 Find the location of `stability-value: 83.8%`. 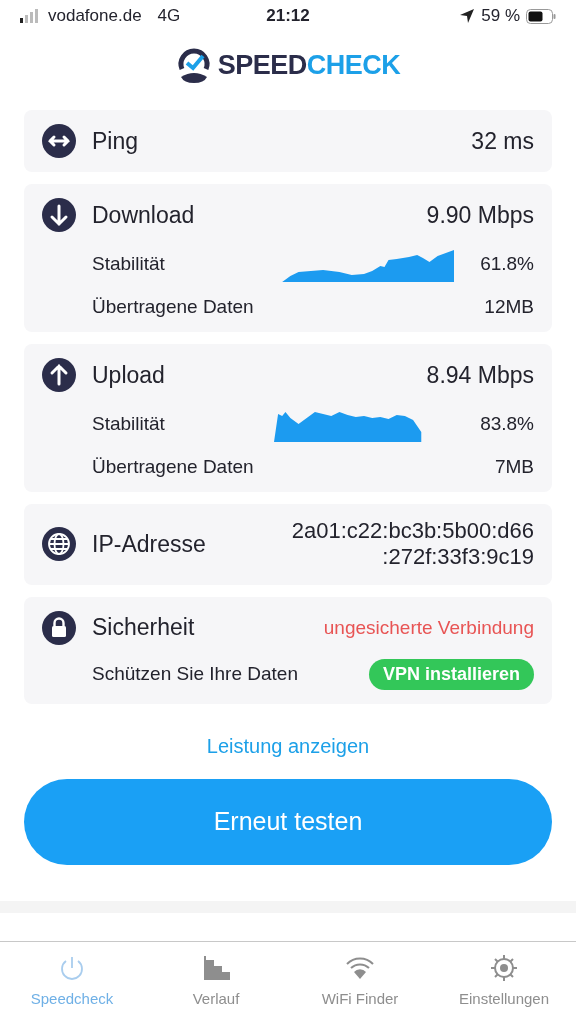

stability-value: 83.8% is located at coordinates (506, 424).